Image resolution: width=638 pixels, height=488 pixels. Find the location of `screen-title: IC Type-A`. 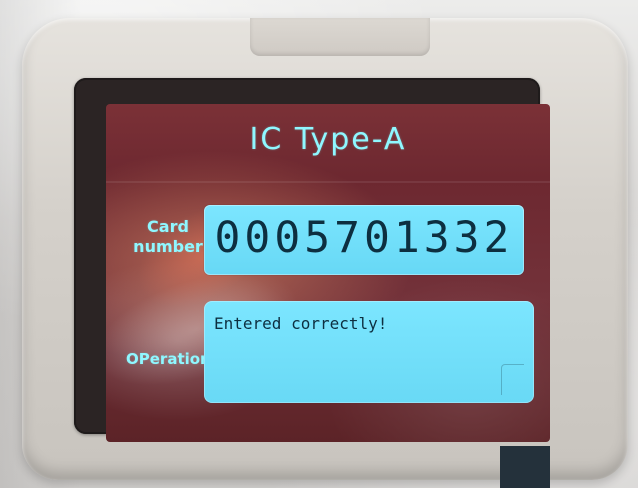

screen-title: IC Type-A is located at coordinates (328, 139).